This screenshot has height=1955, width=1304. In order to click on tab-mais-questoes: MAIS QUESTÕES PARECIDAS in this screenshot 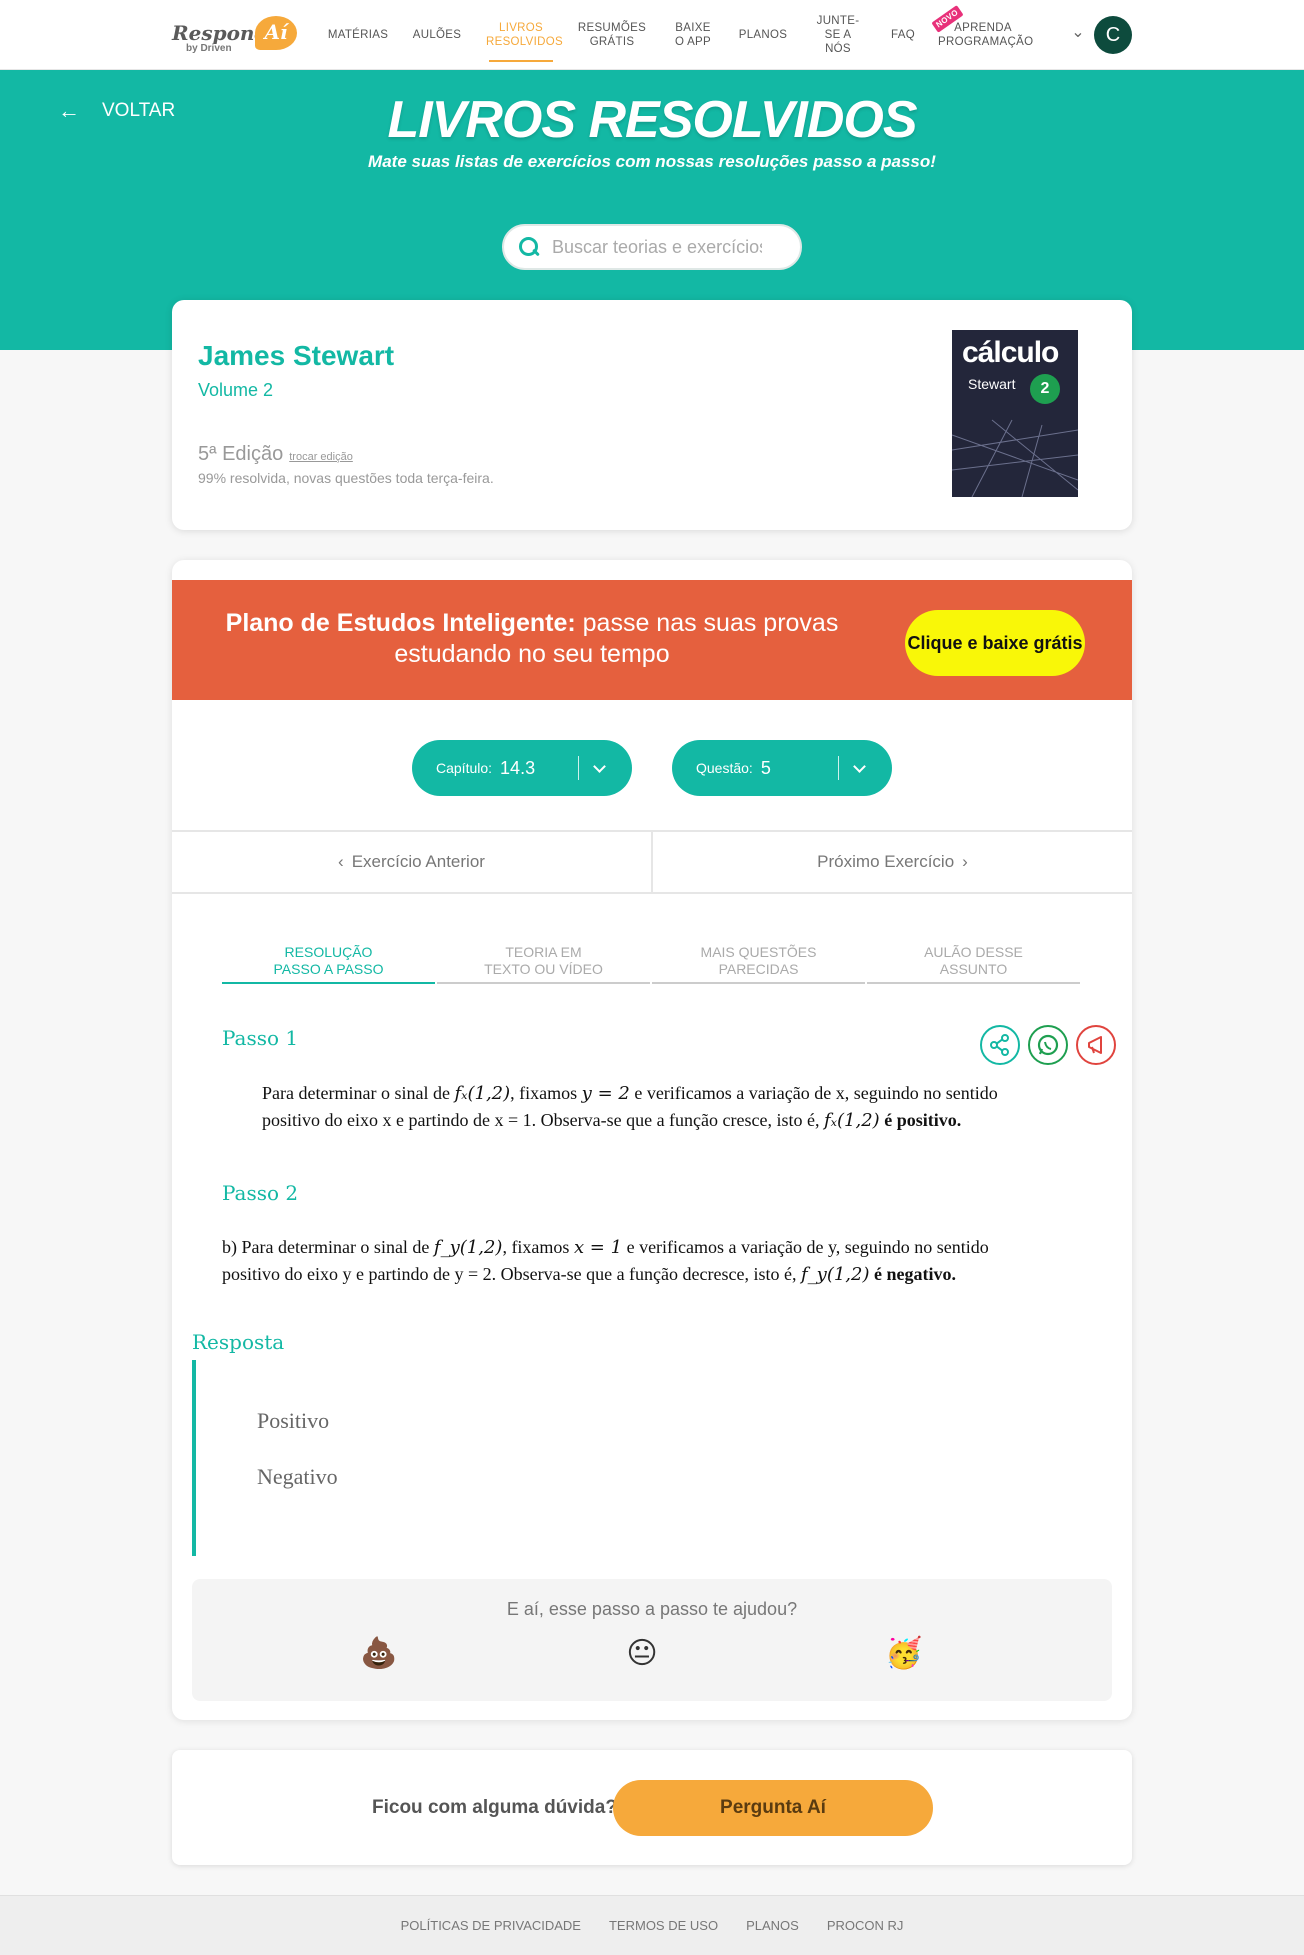, I will do `click(758, 963)`.